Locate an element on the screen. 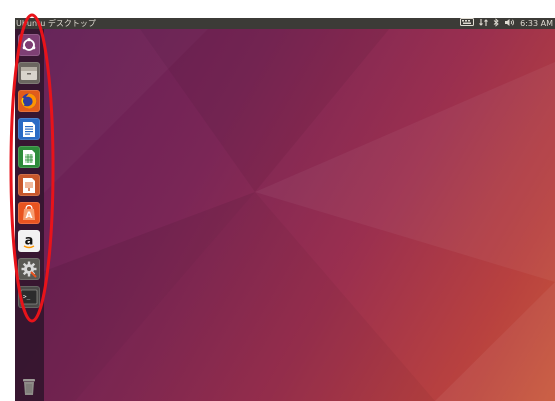  launcher-item-dash is located at coordinates (29, 45).